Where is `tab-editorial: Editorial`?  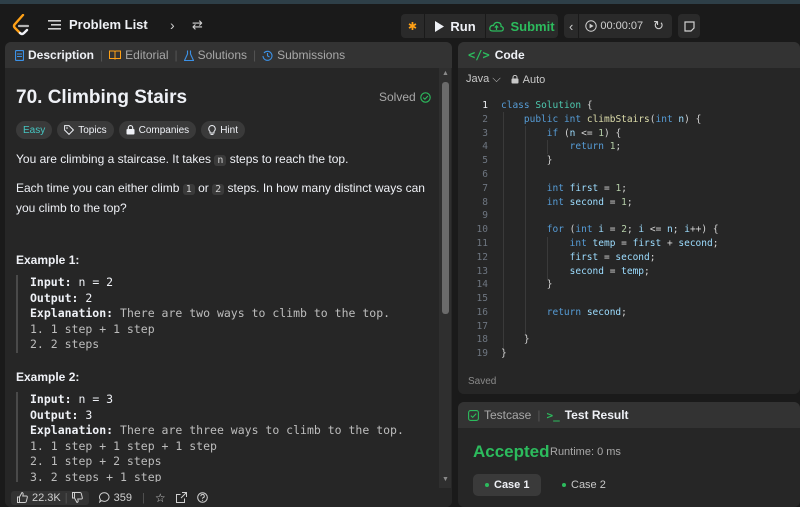
tab-editorial: Editorial is located at coordinates (139, 55).